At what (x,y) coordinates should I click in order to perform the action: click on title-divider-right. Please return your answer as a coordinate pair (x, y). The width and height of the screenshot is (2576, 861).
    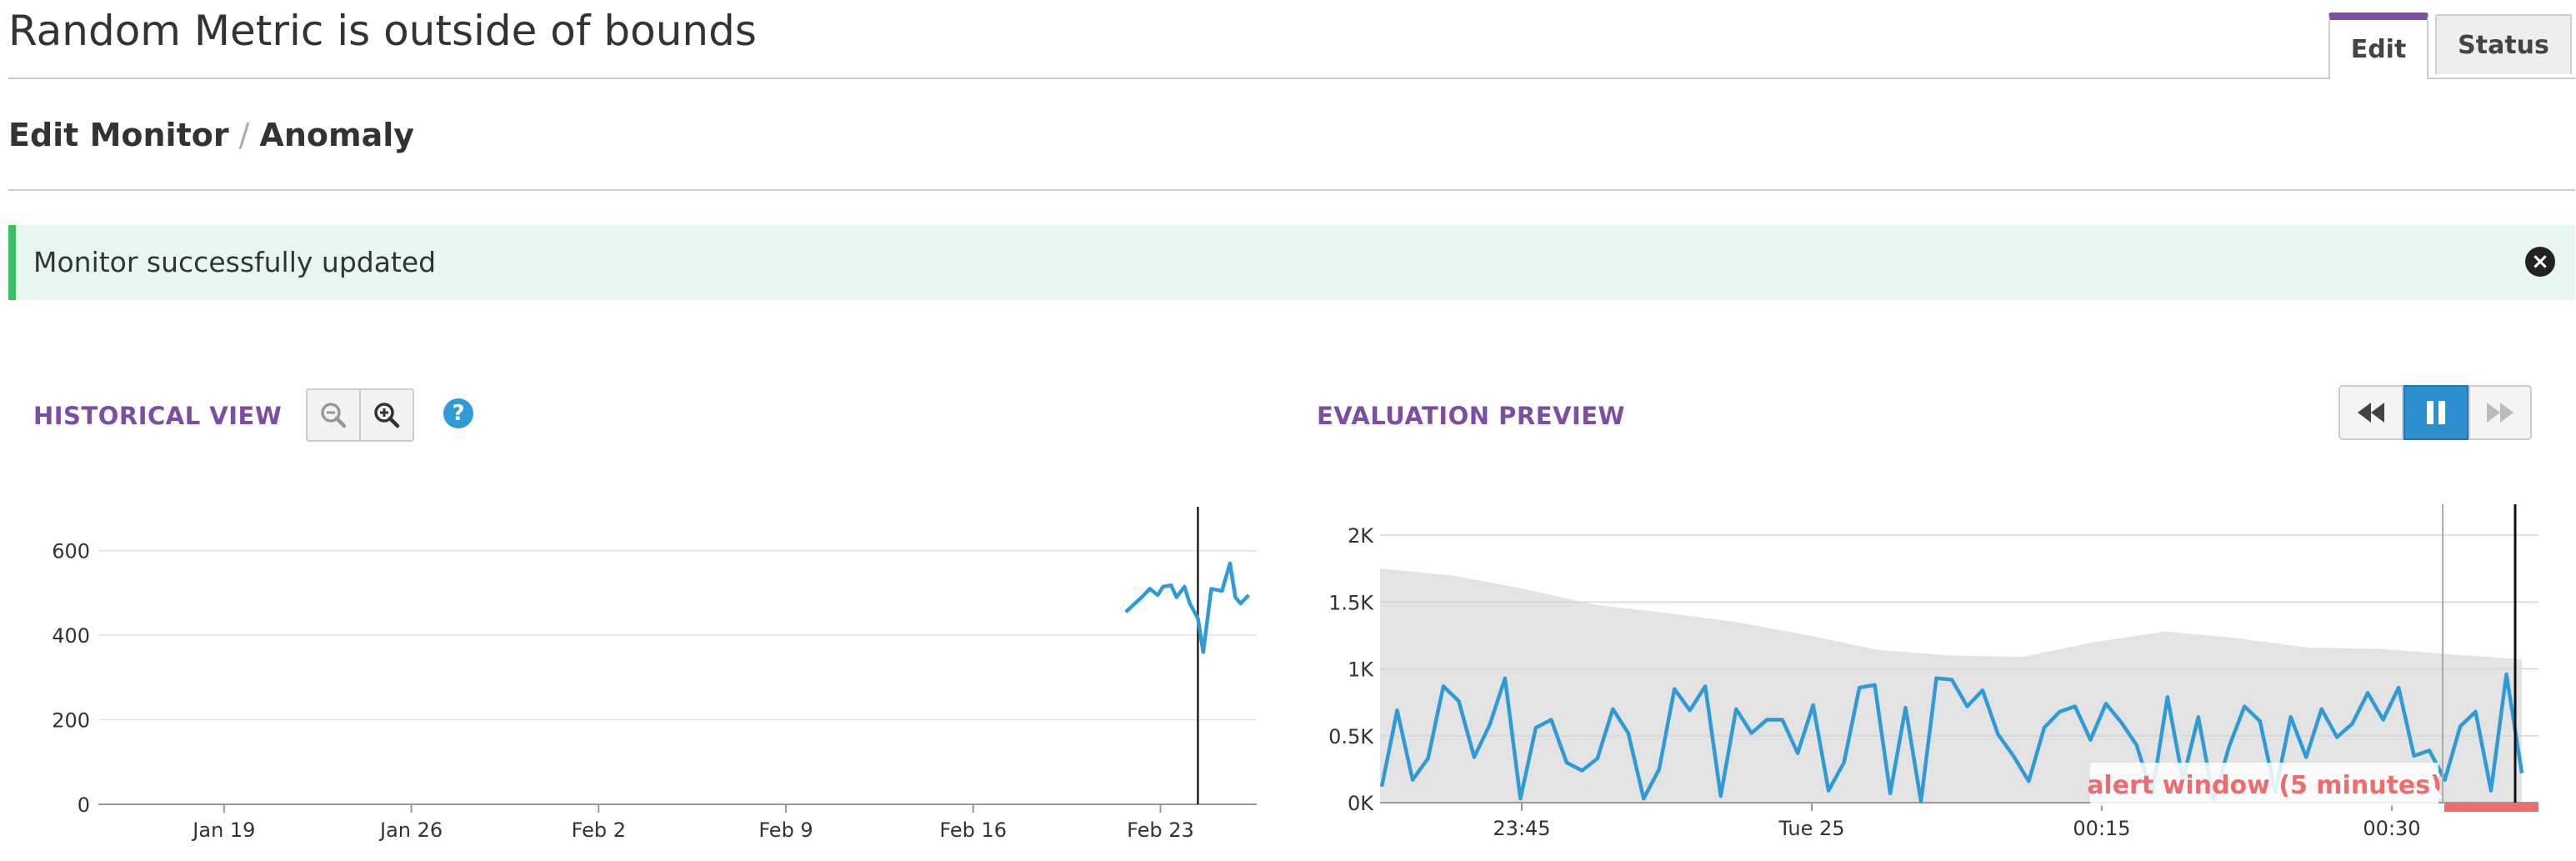
    Looking at the image, I should click on (2501, 78).